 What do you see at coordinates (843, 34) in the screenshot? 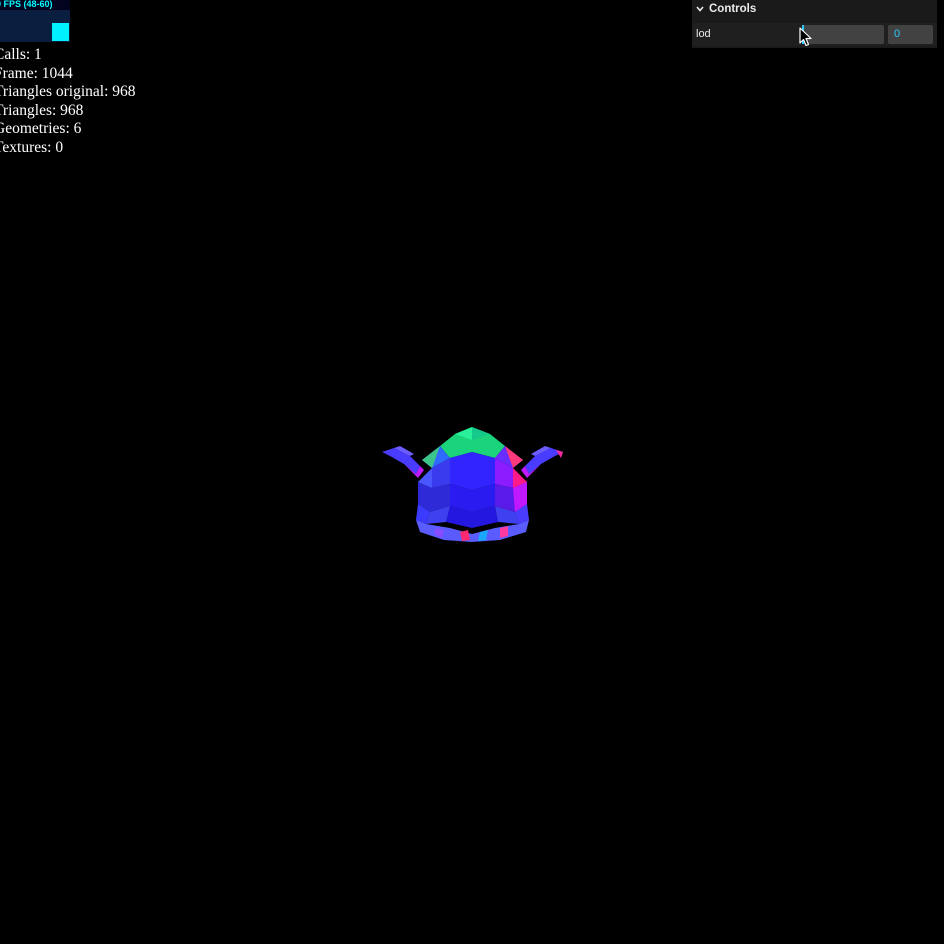
I see `lod-slider` at bounding box center [843, 34].